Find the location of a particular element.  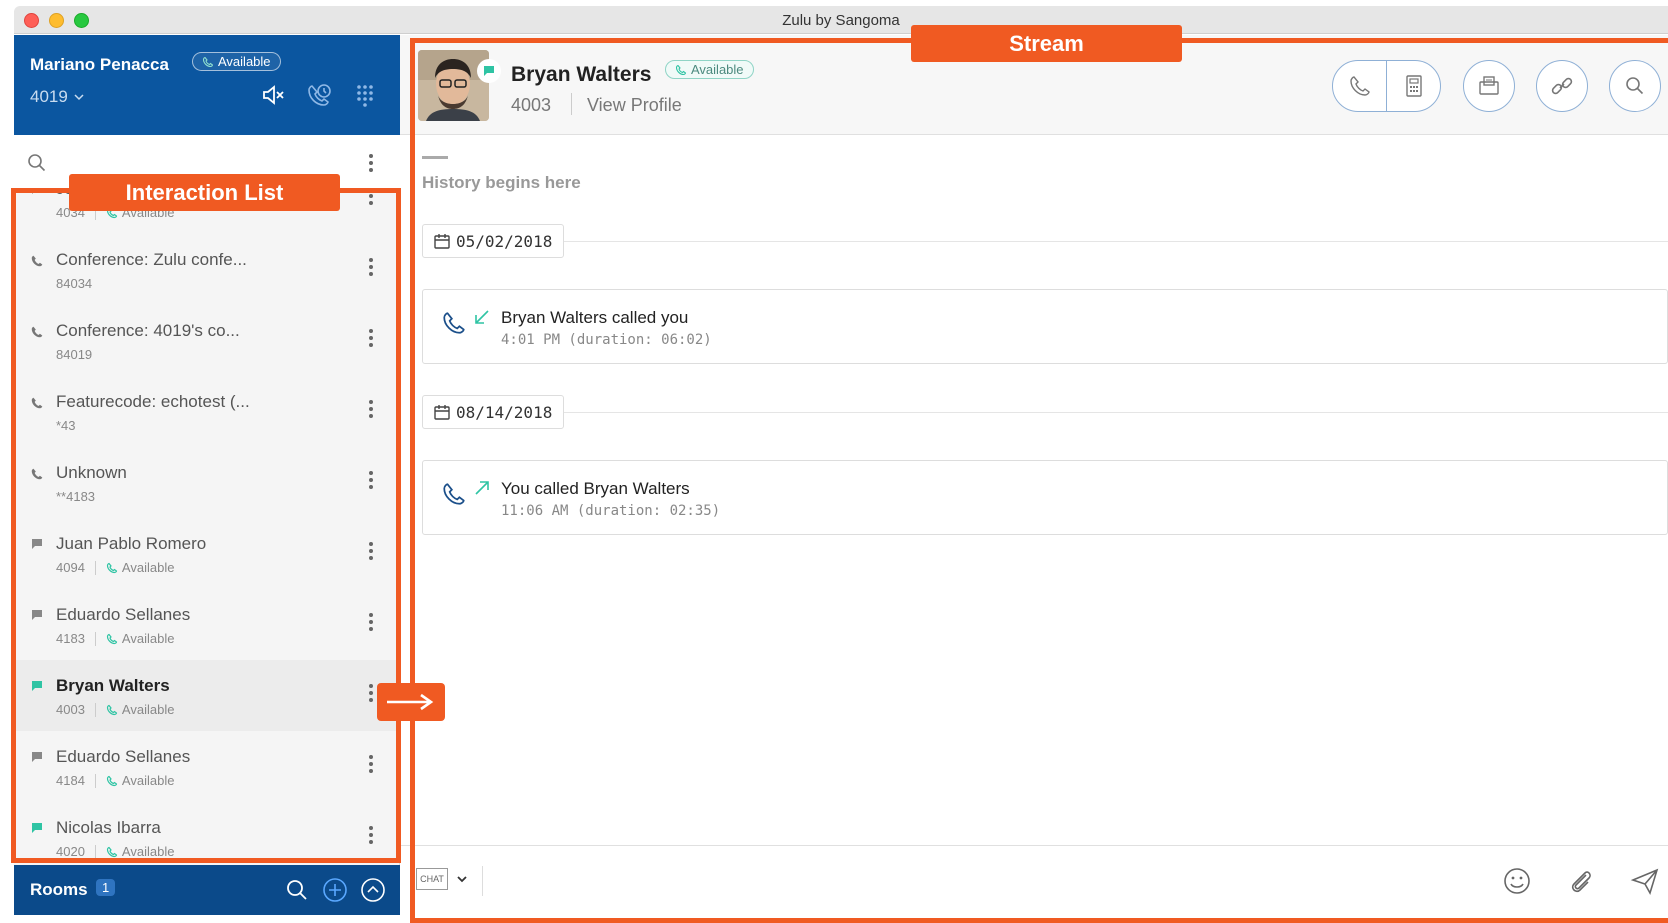

add-room-icon is located at coordinates (335, 892).